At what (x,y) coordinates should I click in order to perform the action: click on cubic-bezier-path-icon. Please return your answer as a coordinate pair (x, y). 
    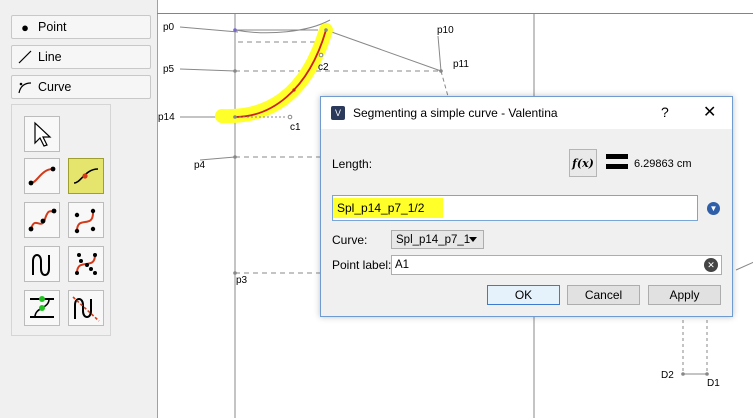
    Looking at the image, I should click on (85, 221).